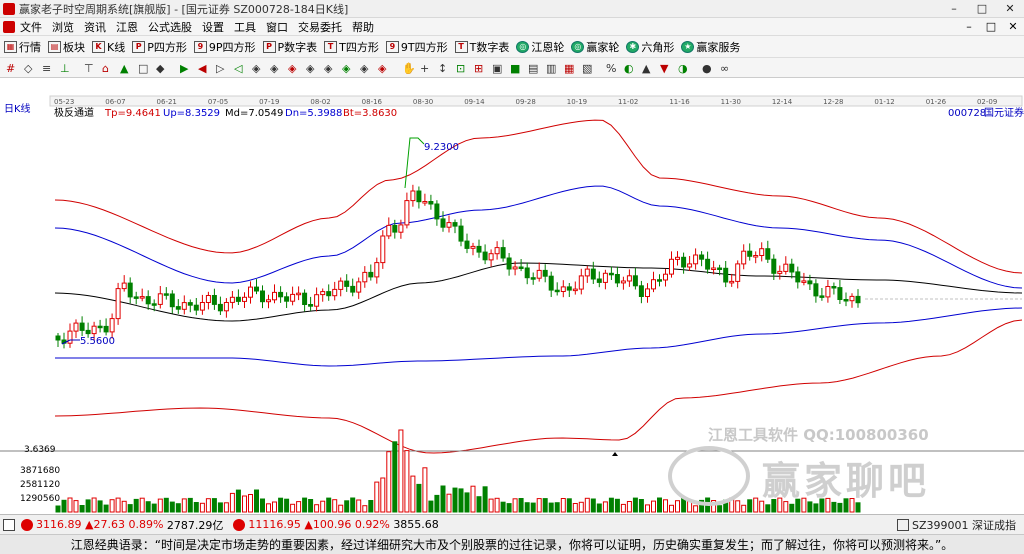 This screenshot has height=554, width=1024. What do you see at coordinates (1010, 8) in the screenshot?
I see `close-button: ✕` at bounding box center [1010, 8].